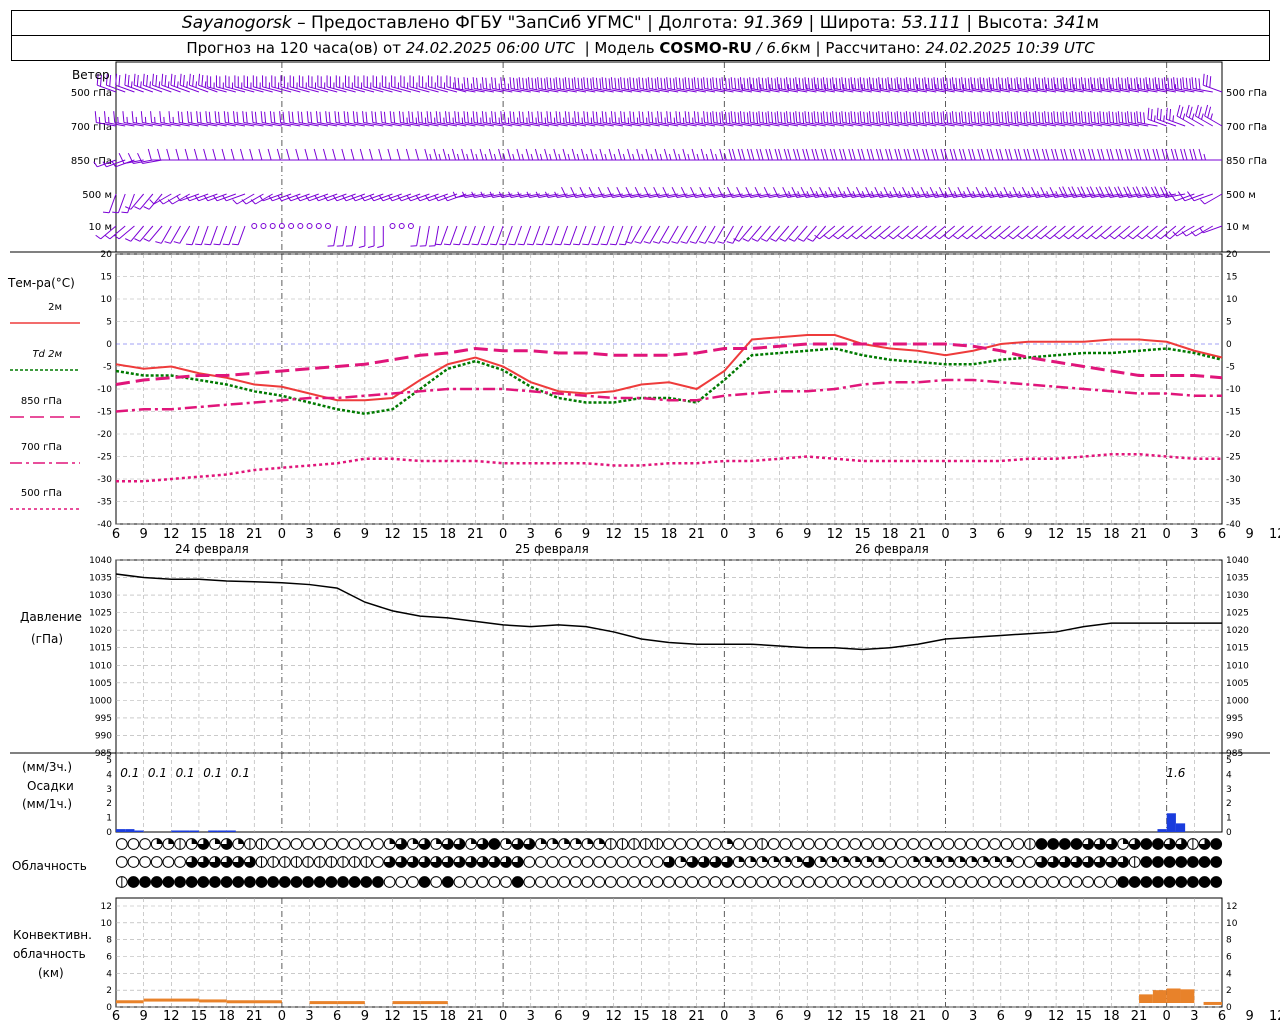 The image size is (1280, 1024). I want to click on conv-ytick-right: 12, so click(1231, 907).